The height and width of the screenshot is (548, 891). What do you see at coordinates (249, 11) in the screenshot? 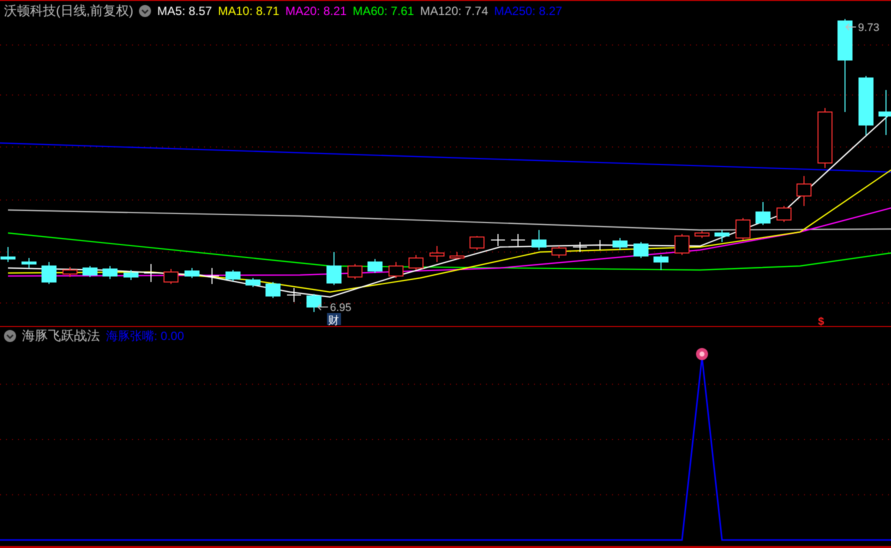
I see `moving-average-value: MA10: 8.71` at bounding box center [249, 11].